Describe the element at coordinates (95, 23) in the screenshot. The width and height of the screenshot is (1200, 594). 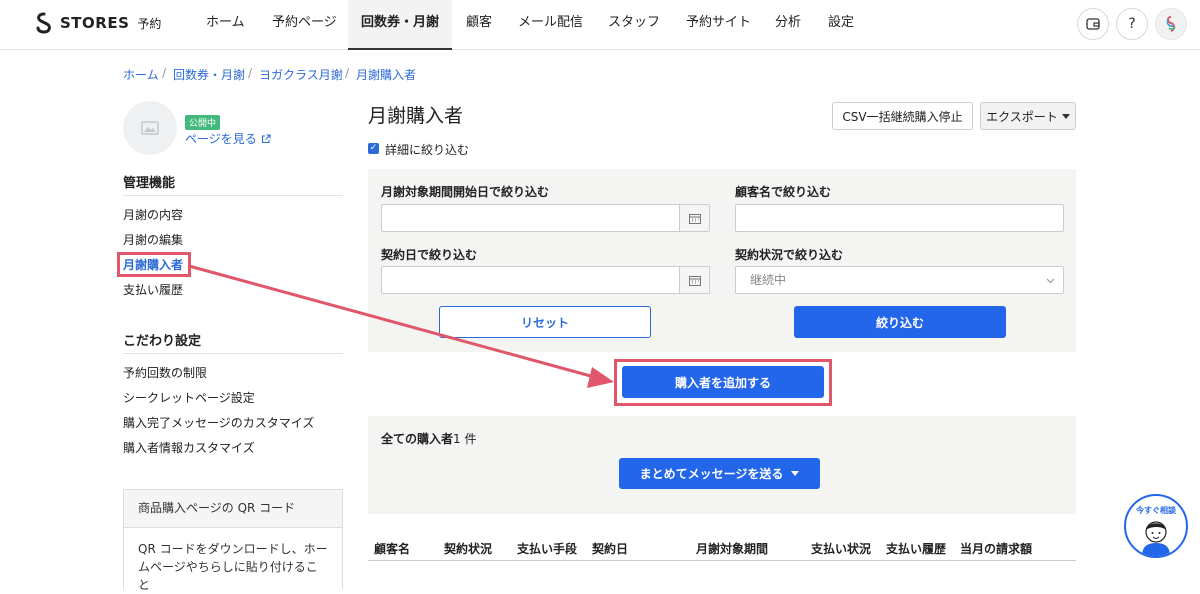
I see `brand-name: STORES` at that location.